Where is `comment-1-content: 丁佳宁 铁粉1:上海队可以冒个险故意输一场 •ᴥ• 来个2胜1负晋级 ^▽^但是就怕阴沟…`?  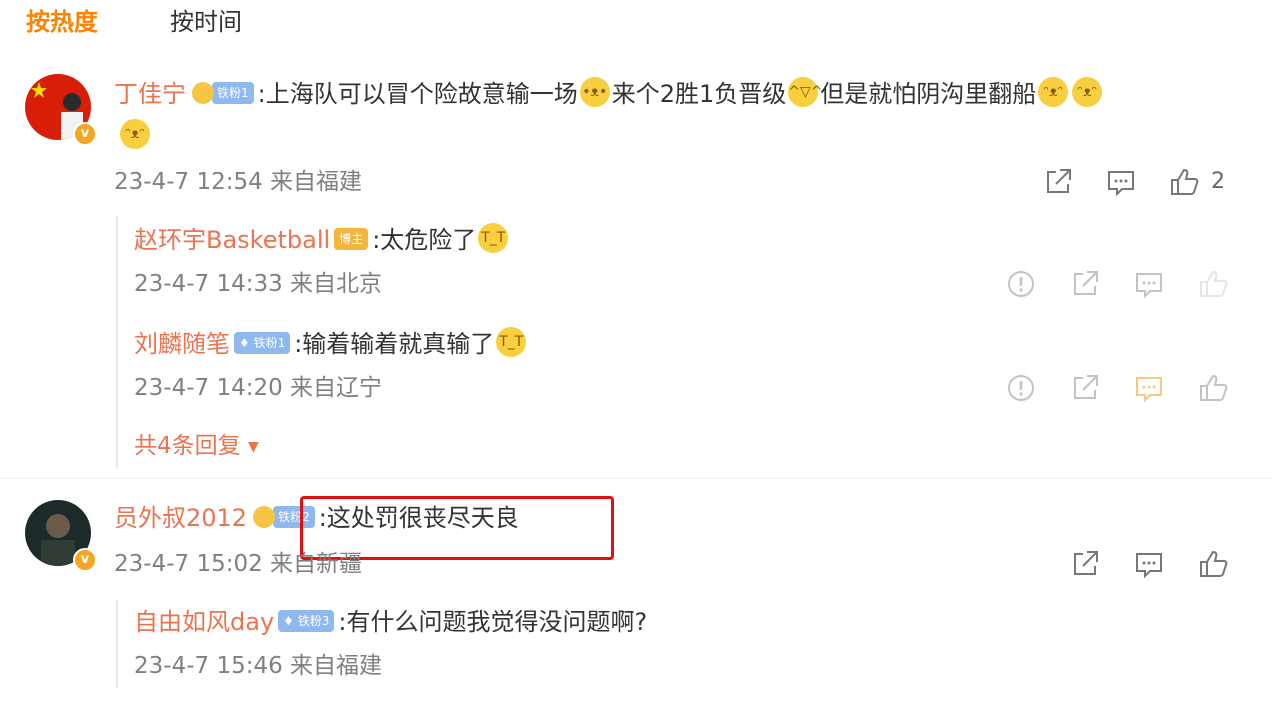
comment-1-content: 丁佳宁 铁粉1:上海队可以冒个险故意输一场 •ᴥ• 来个2胜1负晋级 ^▽^但是就怕阴沟… is located at coordinates (609, 94).